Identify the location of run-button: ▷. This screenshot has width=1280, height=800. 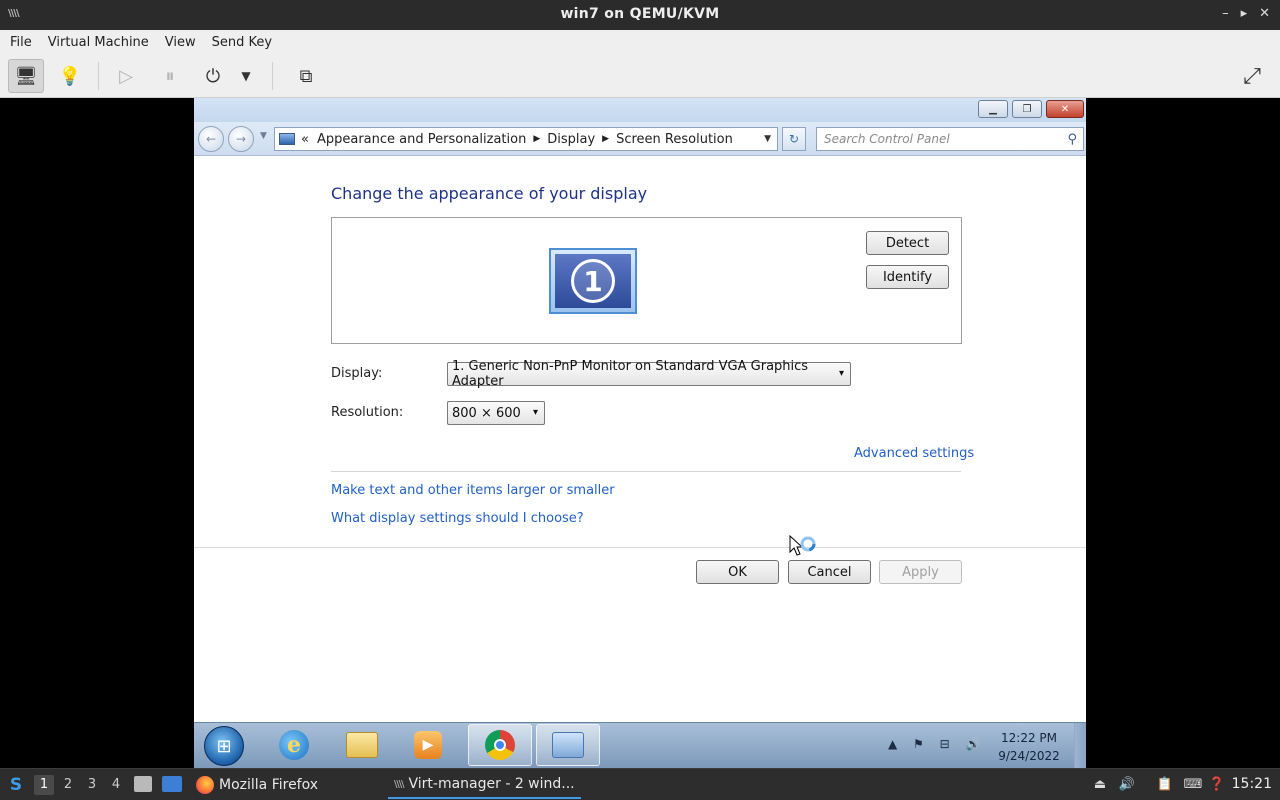
(126, 76).